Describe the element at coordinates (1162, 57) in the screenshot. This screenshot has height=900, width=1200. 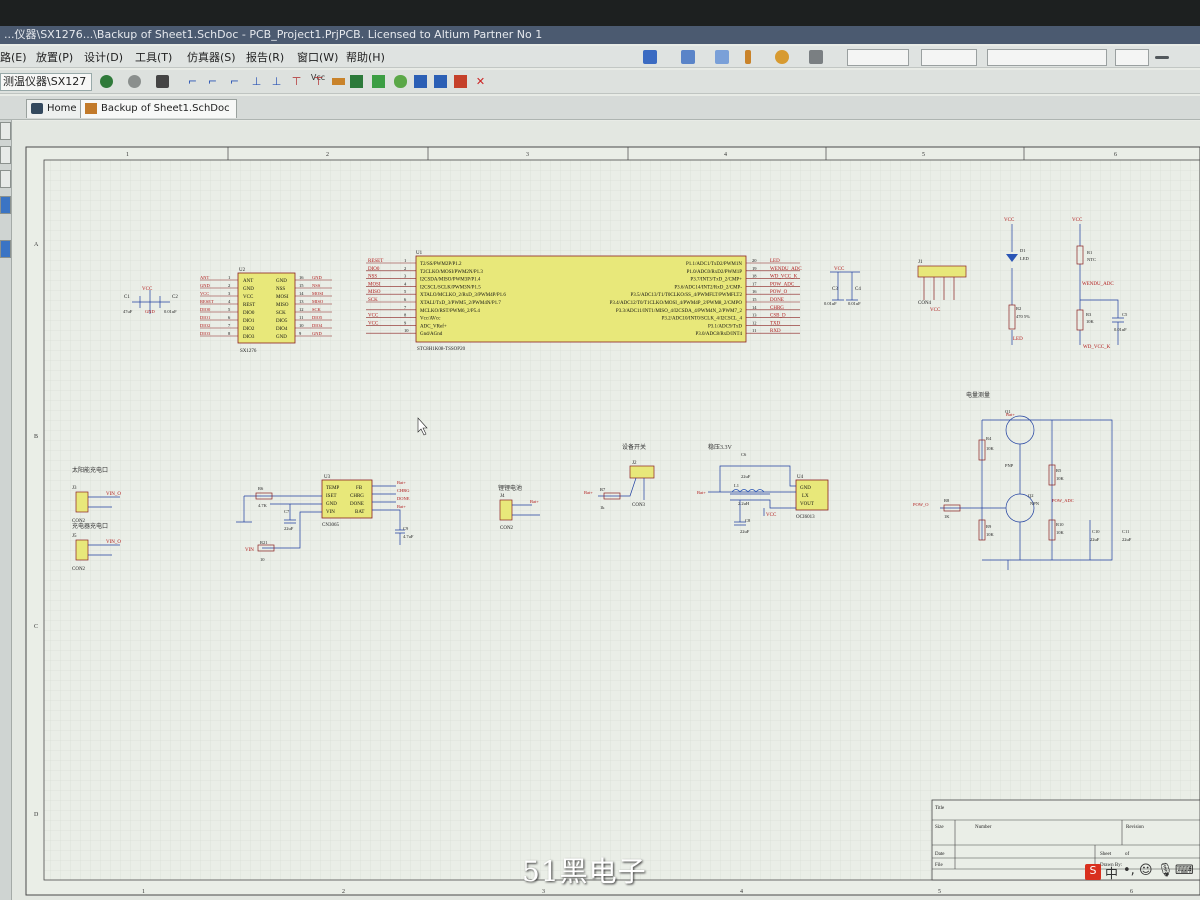
I see `menu-icon` at that location.